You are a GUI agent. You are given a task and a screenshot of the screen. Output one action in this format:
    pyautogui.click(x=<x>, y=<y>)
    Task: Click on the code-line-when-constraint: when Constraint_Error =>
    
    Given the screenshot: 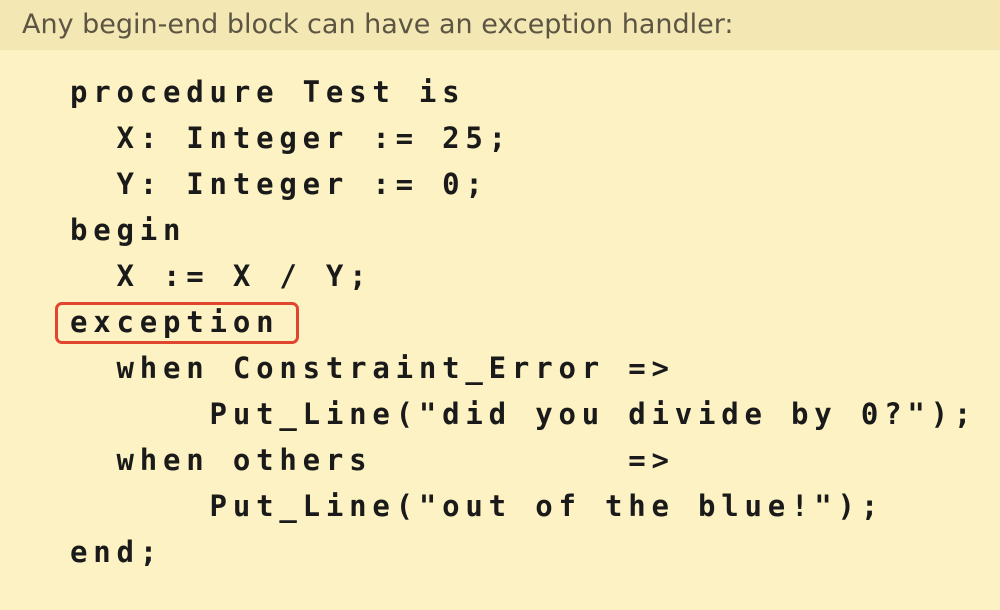 What is the action you would take?
    pyautogui.click(x=372, y=368)
    